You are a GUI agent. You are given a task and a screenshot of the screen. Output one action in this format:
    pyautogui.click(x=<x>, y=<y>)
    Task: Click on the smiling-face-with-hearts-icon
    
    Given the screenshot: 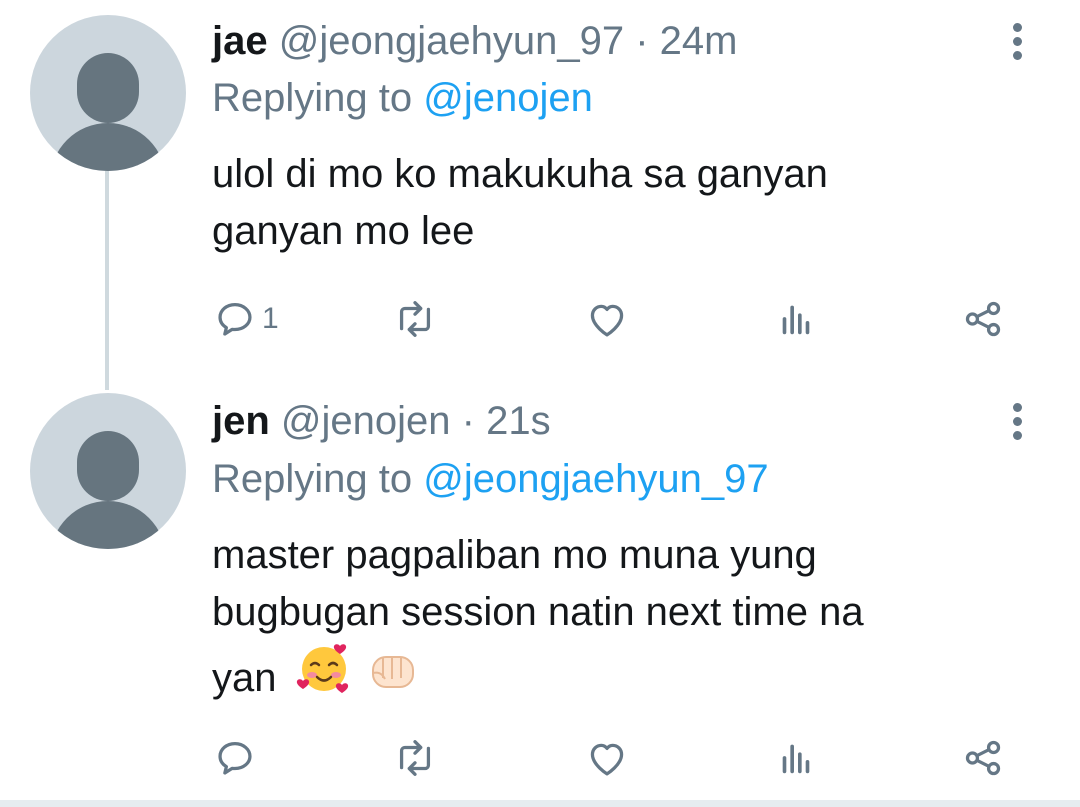 What is the action you would take?
    pyautogui.click(x=322, y=668)
    